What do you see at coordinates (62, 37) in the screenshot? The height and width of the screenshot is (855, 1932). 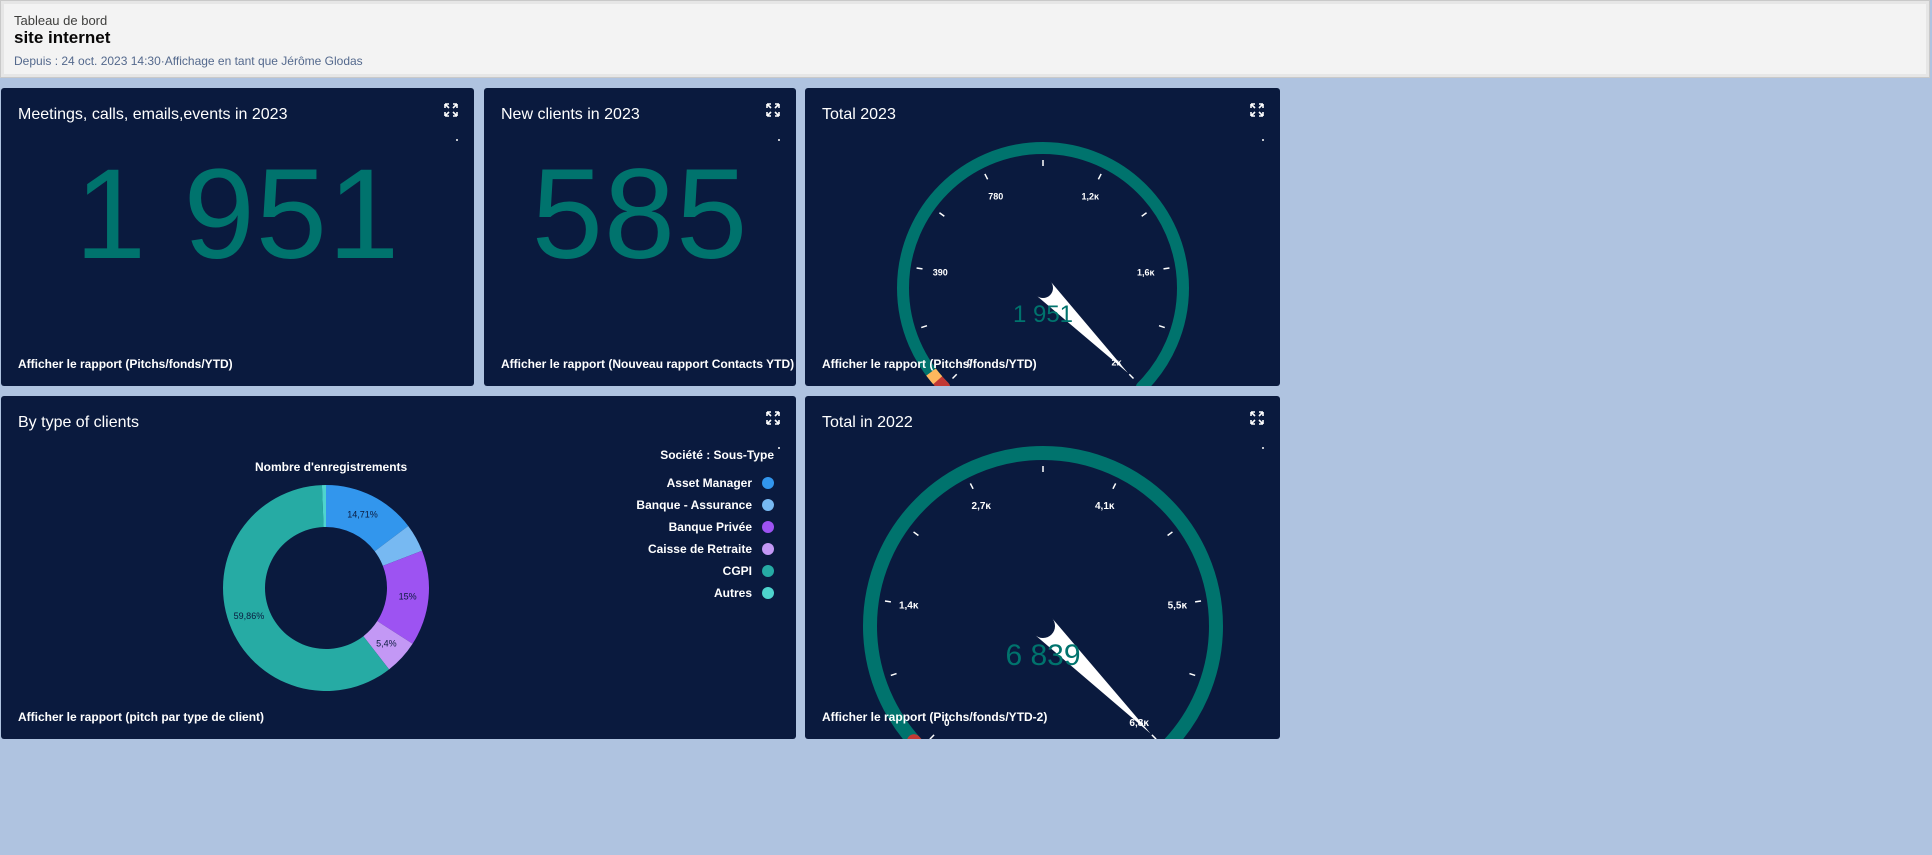 I see `page-title: site internet` at bounding box center [62, 37].